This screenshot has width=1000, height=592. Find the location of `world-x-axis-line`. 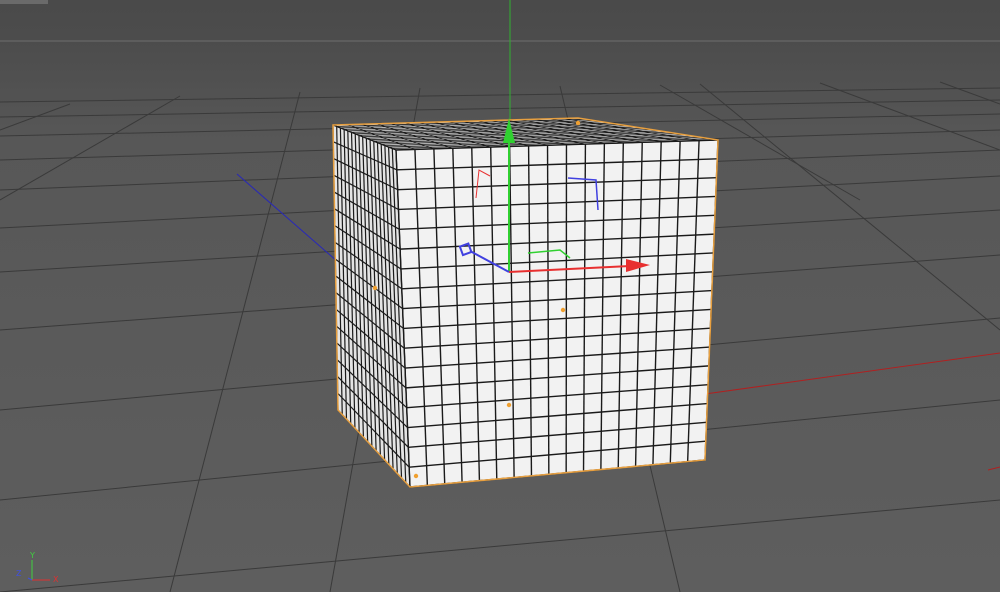

world-x-axis-line is located at coordinates (852, 373).